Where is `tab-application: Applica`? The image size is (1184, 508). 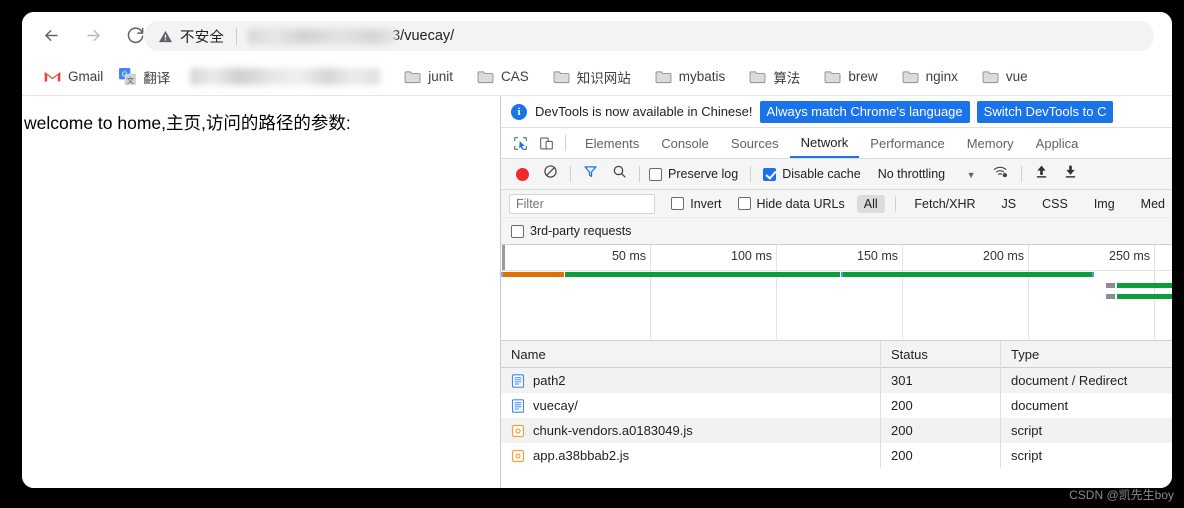
tab-application: Applica is located at coordinates (1057, 143).